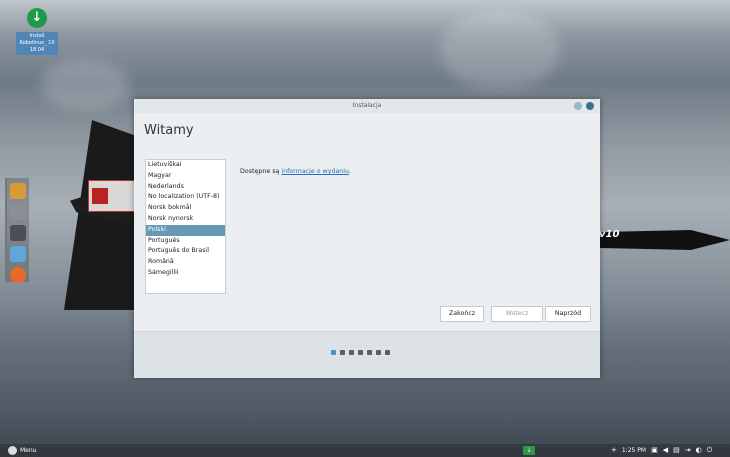  Describe the element at coordinates (185, 230) in the screenshot. I see `language-option: Polski` at that location.